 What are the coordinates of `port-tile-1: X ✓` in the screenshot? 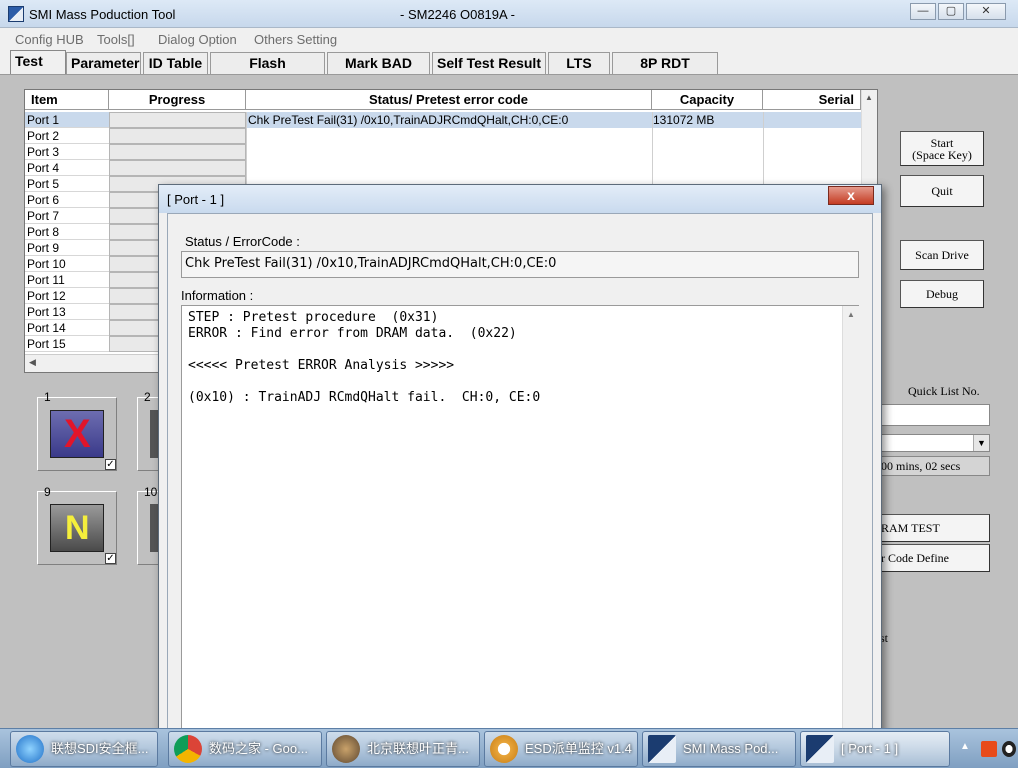 It's located at (77, 434).